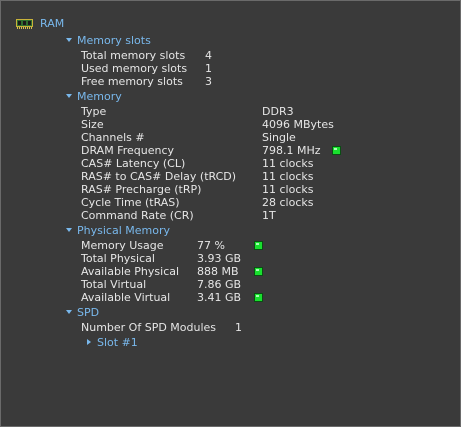 This screenshot has width=461, height=427. Describe the element at coordinates (218, 271) in the screenshot. I see `row-value: 888 MB` at that location.